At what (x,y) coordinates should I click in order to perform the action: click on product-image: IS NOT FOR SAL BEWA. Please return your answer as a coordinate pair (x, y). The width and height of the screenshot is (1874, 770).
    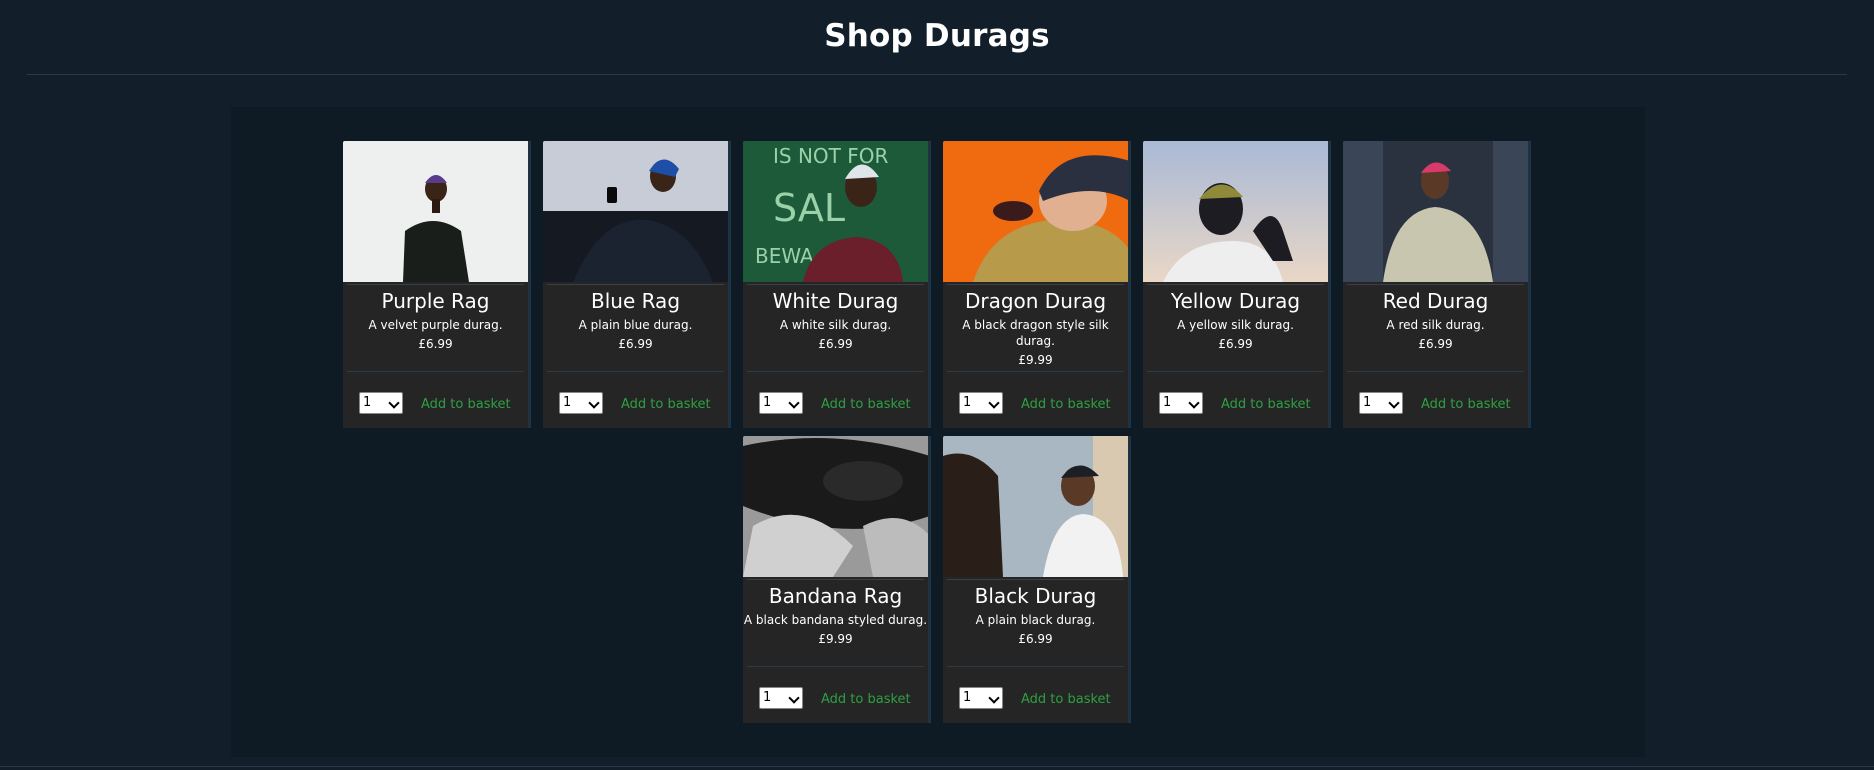
    Looking at the image, I should click on (835, 211).